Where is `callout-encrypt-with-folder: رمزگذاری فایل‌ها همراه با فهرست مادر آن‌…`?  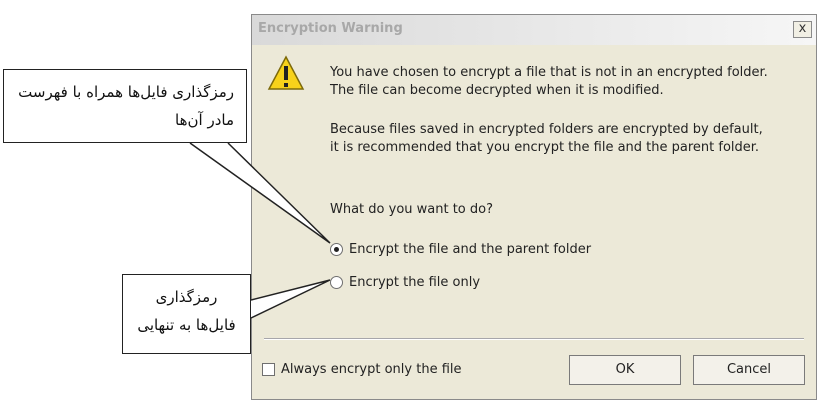 callout-encrypt-with-folder: رمزگذاری فایل‌ها همراه با فهرست مادر آن‌… is located at coordinates (125, 106).